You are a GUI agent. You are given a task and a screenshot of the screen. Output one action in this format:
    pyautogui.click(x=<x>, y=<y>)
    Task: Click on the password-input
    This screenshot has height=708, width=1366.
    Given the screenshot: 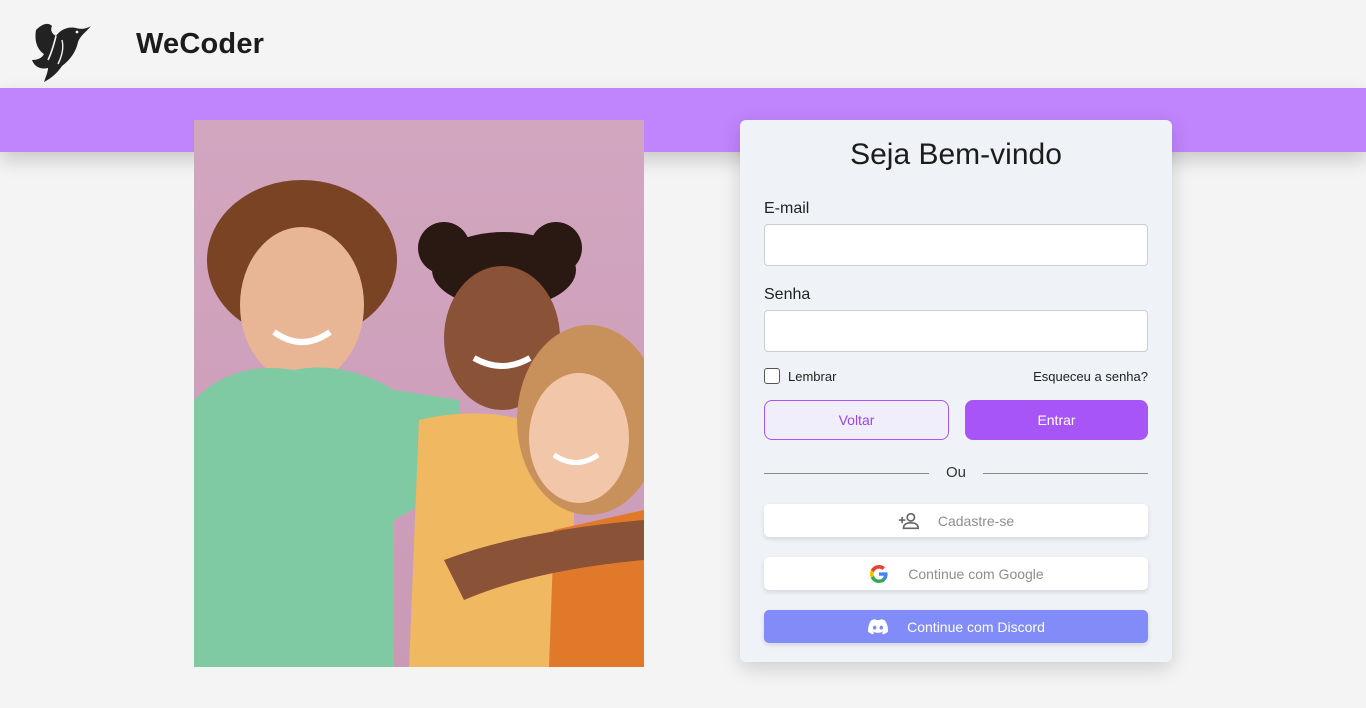 What is the action you would take?
    pyautogui.click(x=956, y=331)
    